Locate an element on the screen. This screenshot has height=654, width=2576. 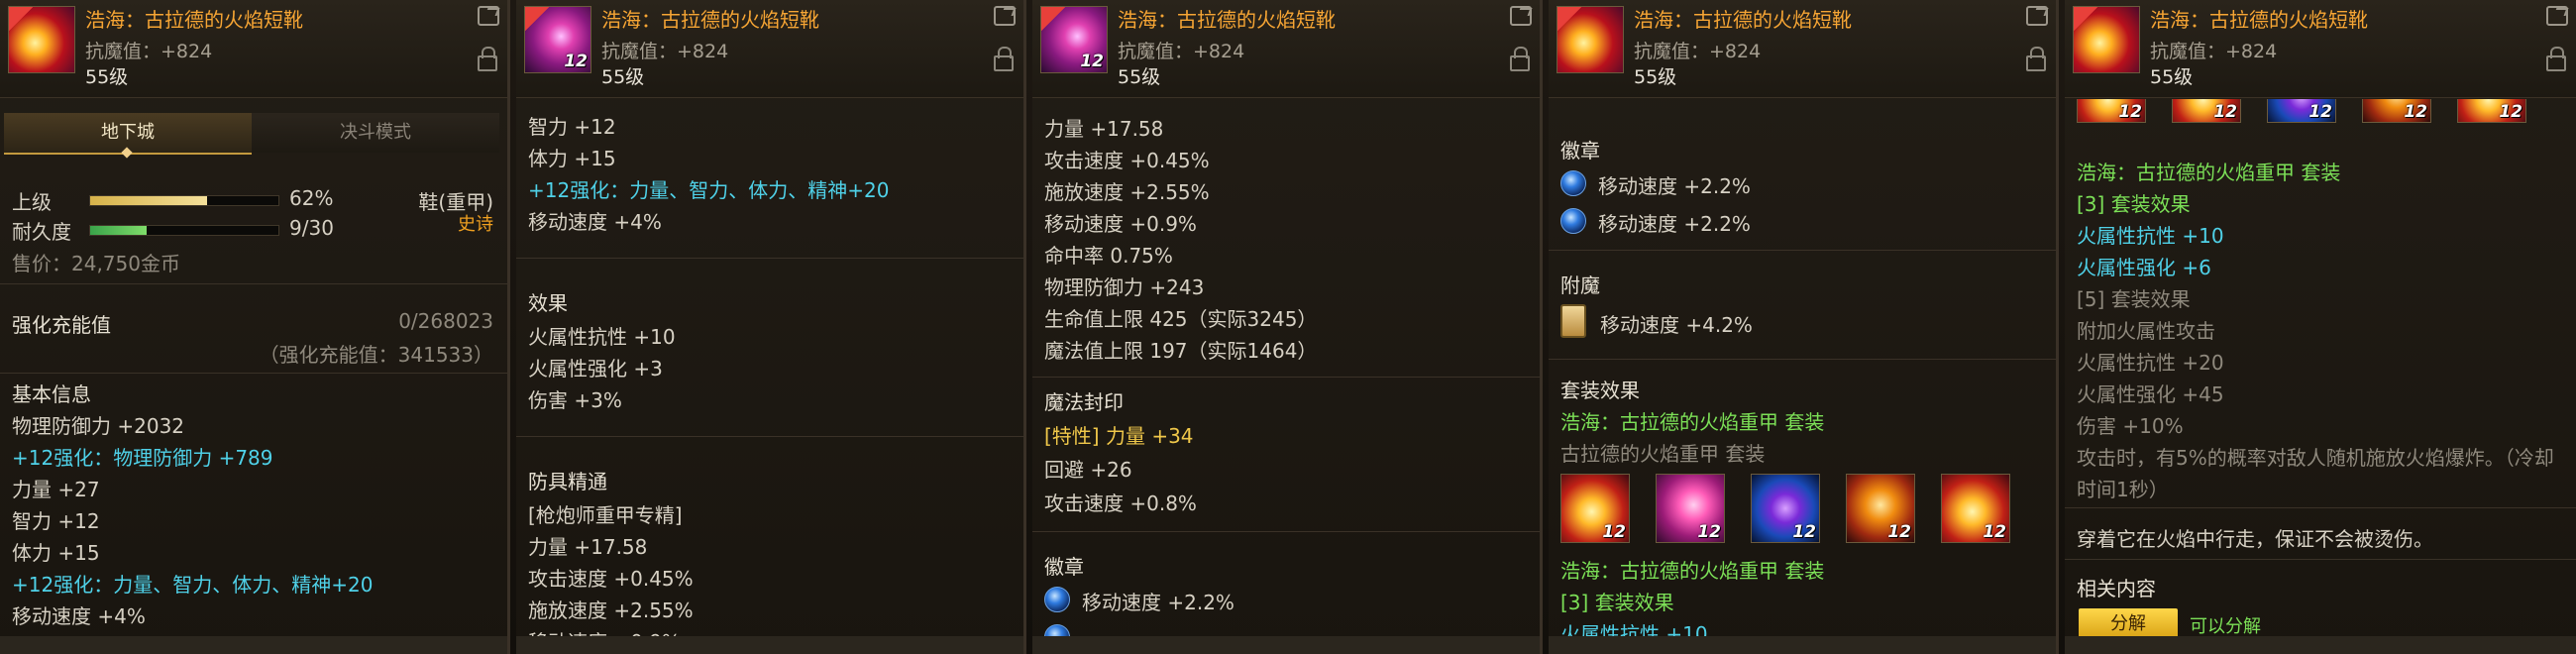
seal-line: 回避 +26 is located at coordinates (1088, 470).